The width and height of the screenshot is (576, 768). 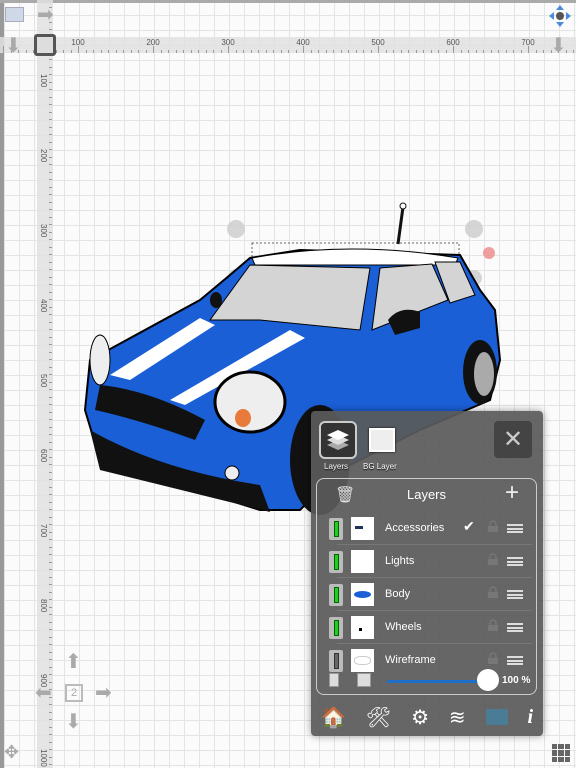 What do you see at coordinates (457, 717) in the screenshot?
I see `layers-icon: ≋` at bounding box center [457, 717].